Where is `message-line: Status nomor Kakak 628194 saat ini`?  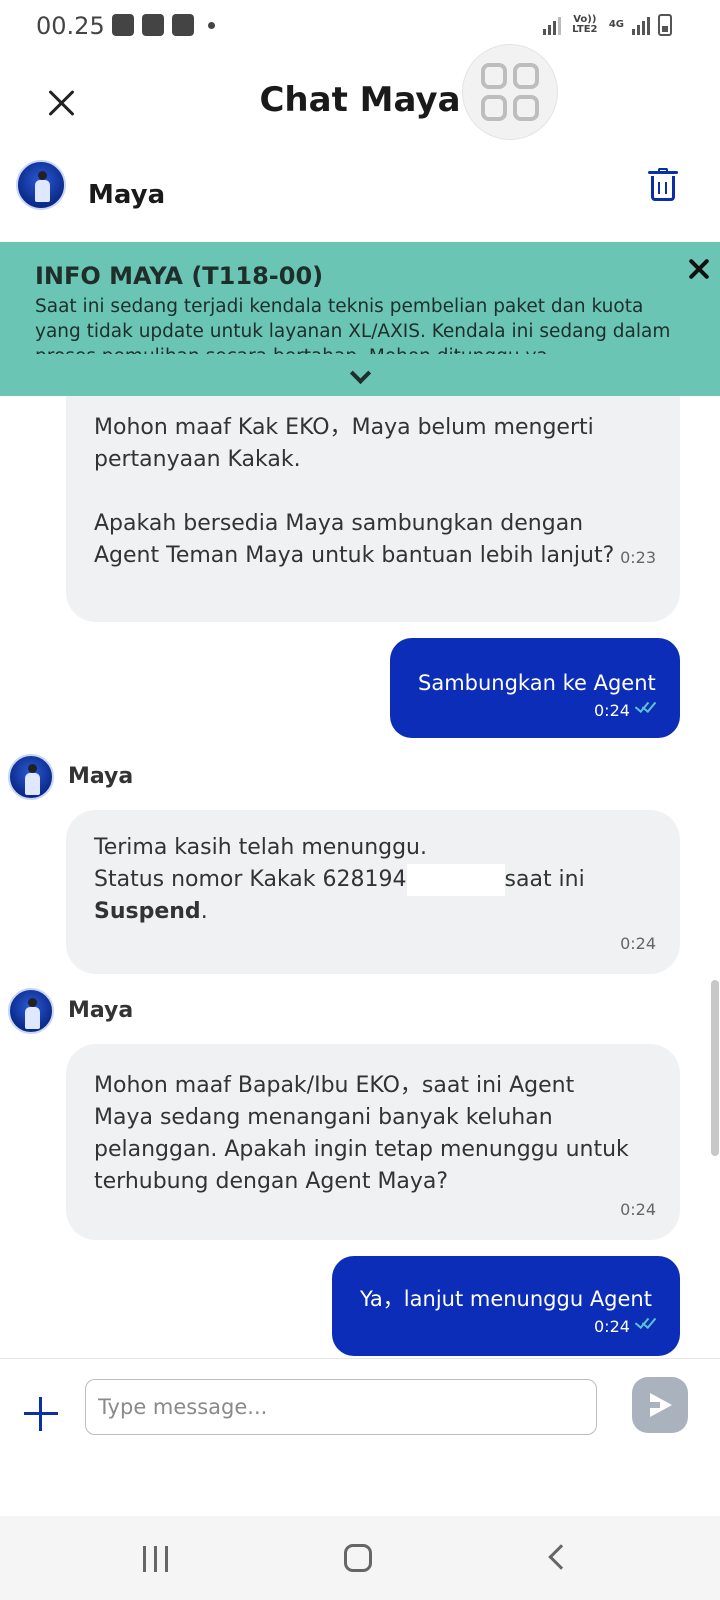 message-line: Status nomor Kakak 628194 saat ini is located at coordinates (374, 880).